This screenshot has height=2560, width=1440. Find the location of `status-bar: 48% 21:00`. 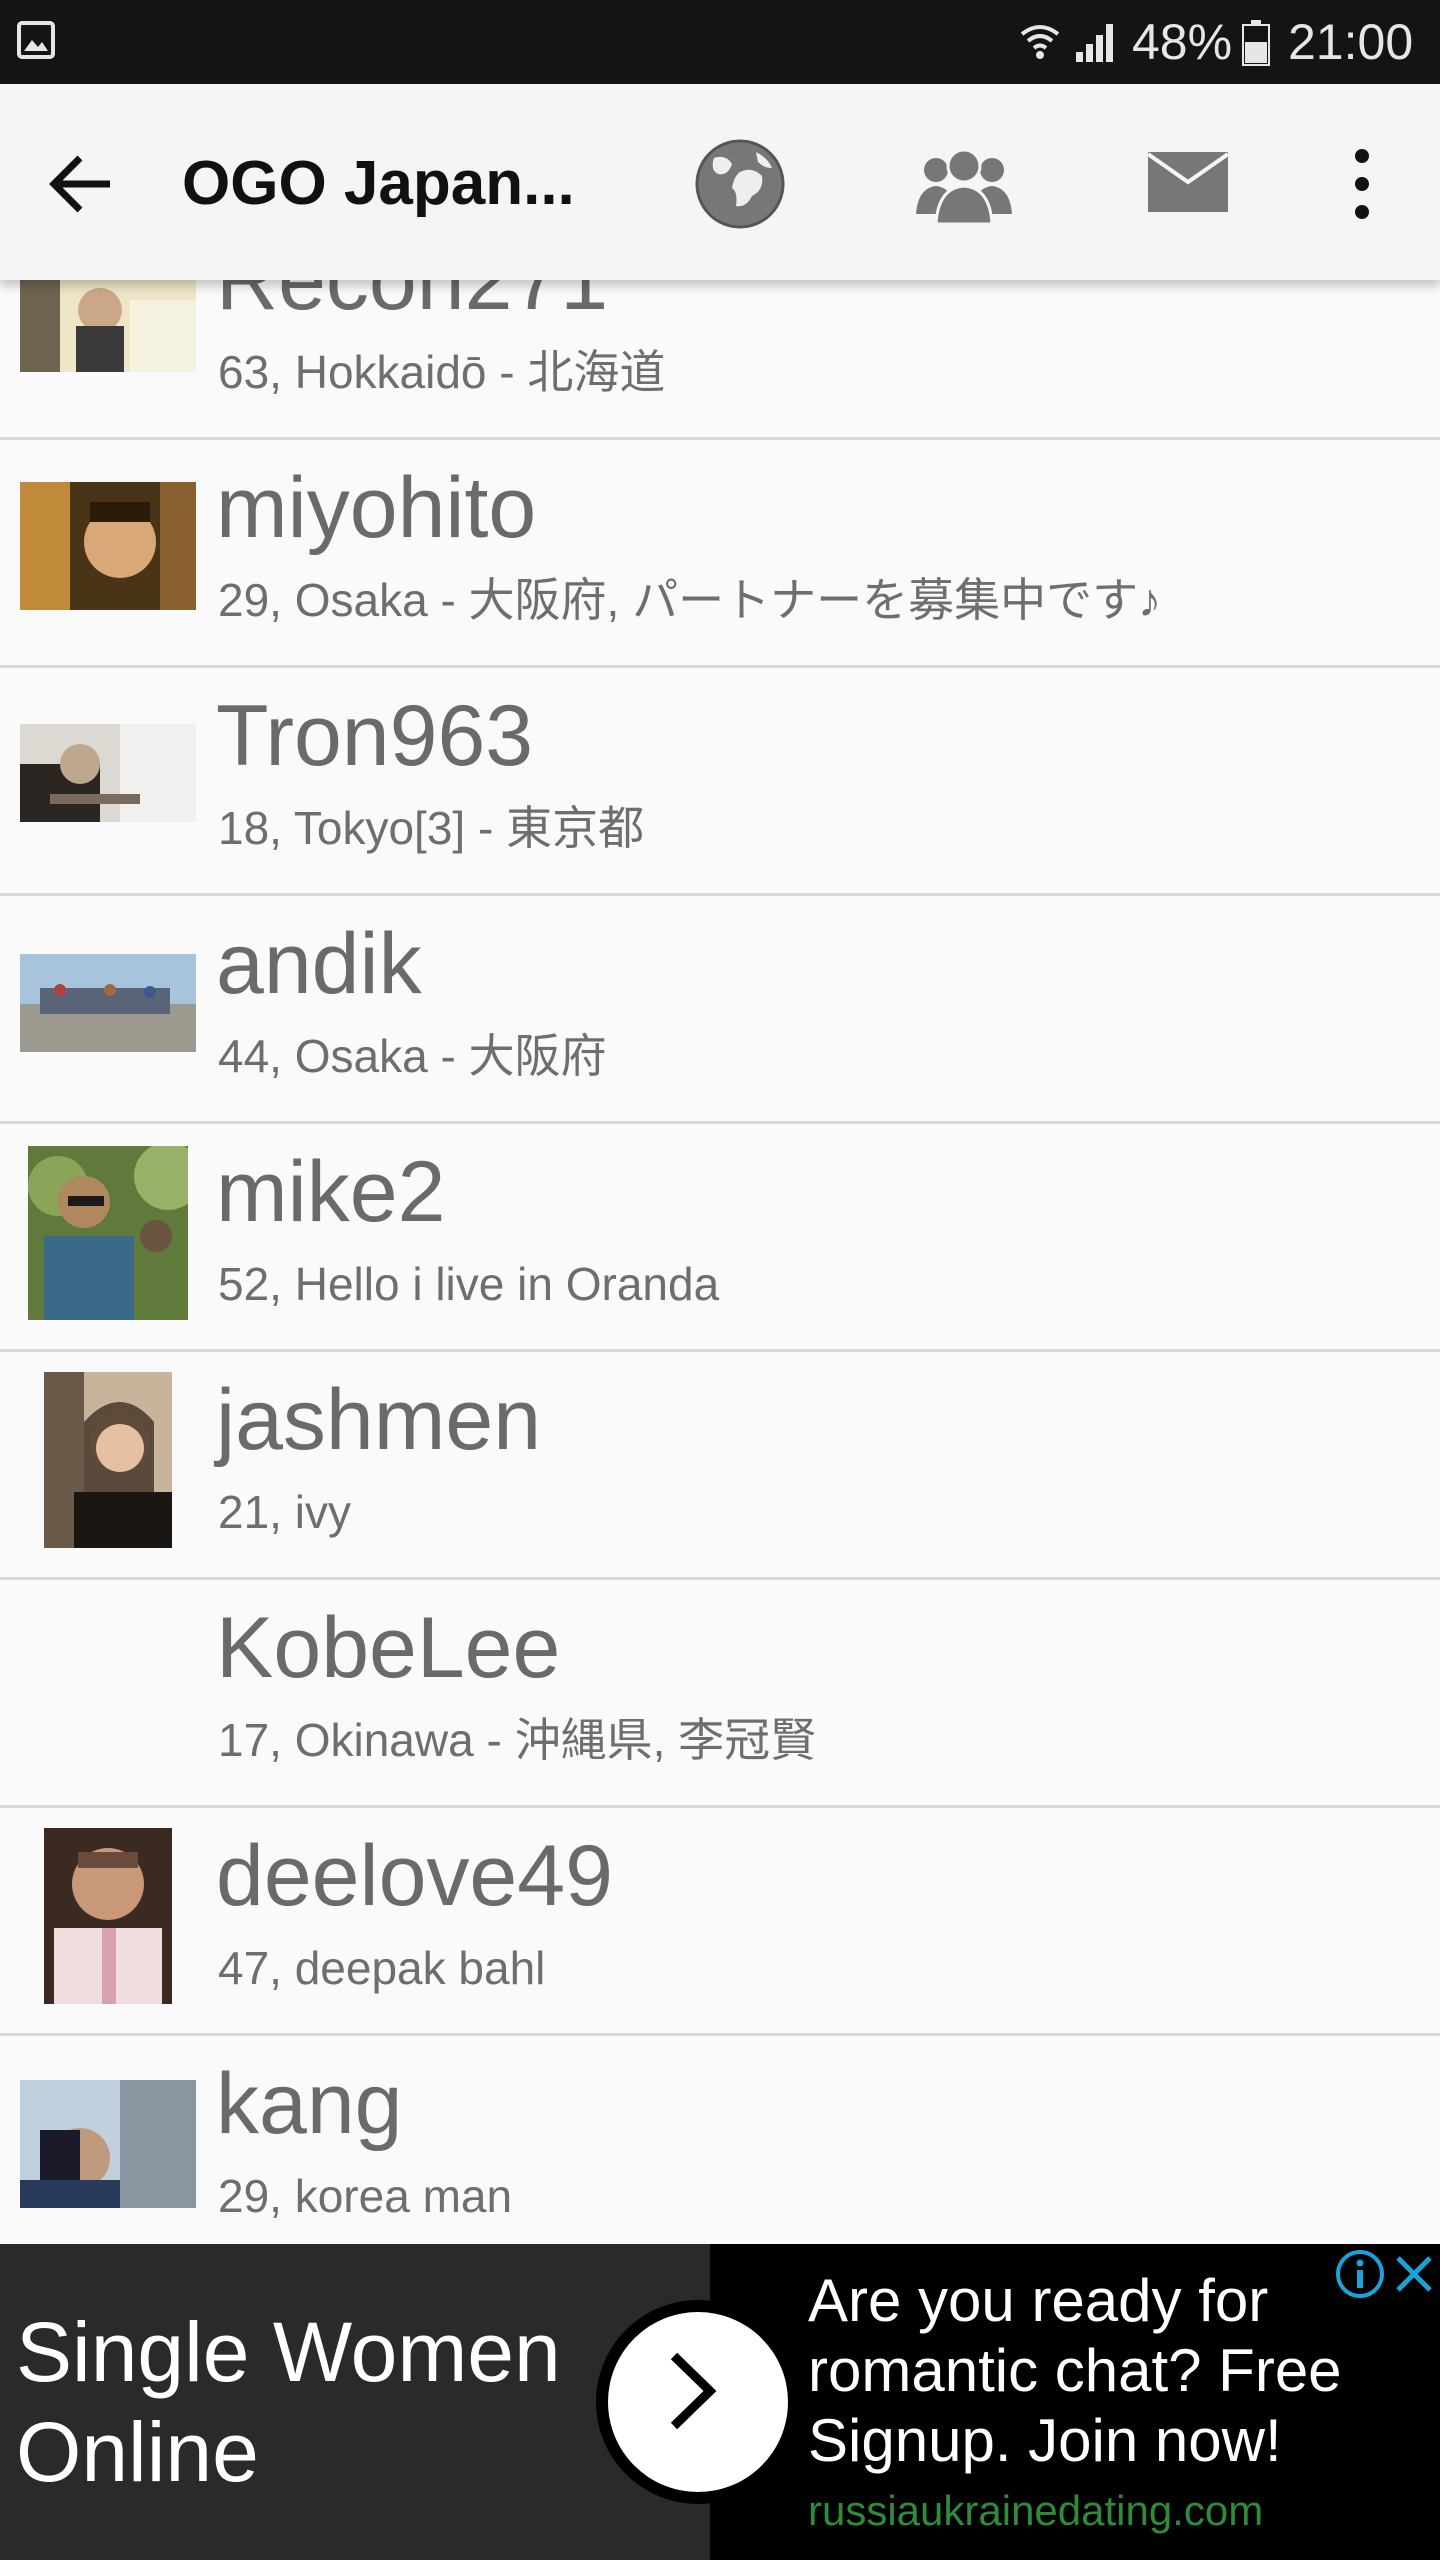

status-bar: 48% 21:00 is located at coordinates (720, 42).